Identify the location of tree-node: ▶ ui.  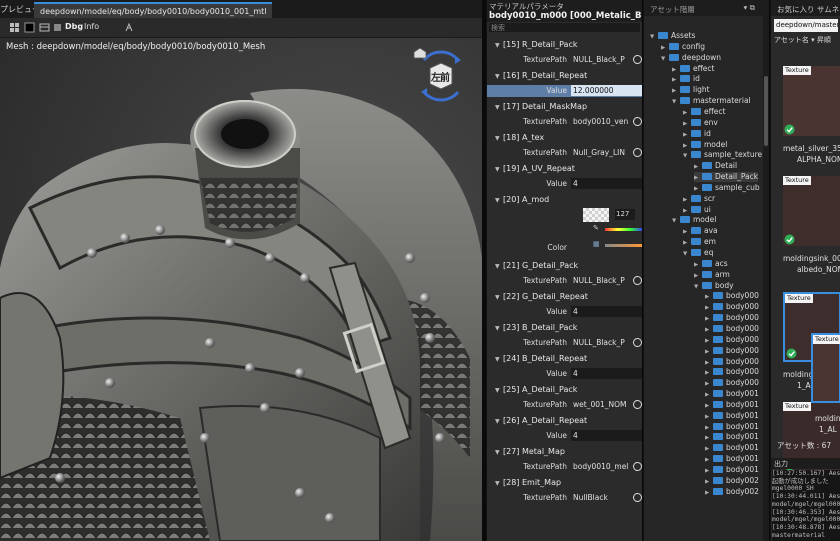
(697, 210).